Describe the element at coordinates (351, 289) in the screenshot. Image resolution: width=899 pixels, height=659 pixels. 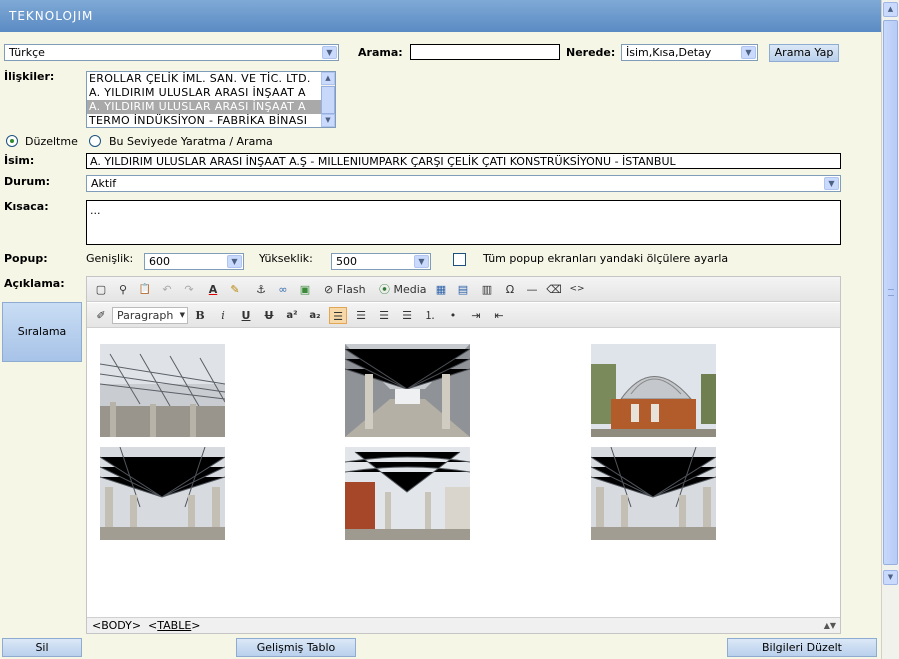
I see `flash-label: Flash` at that location.